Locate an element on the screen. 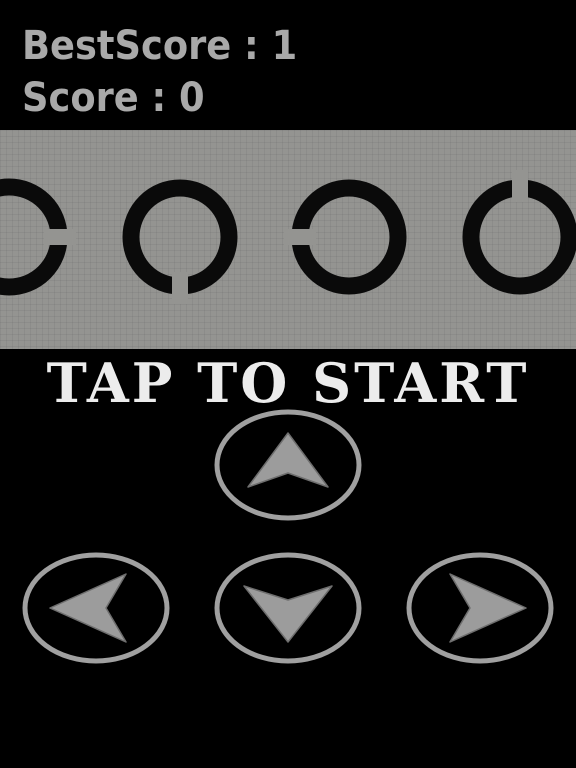  tap-to-start-text: TAP TO START is located at coordinates (288, 383).